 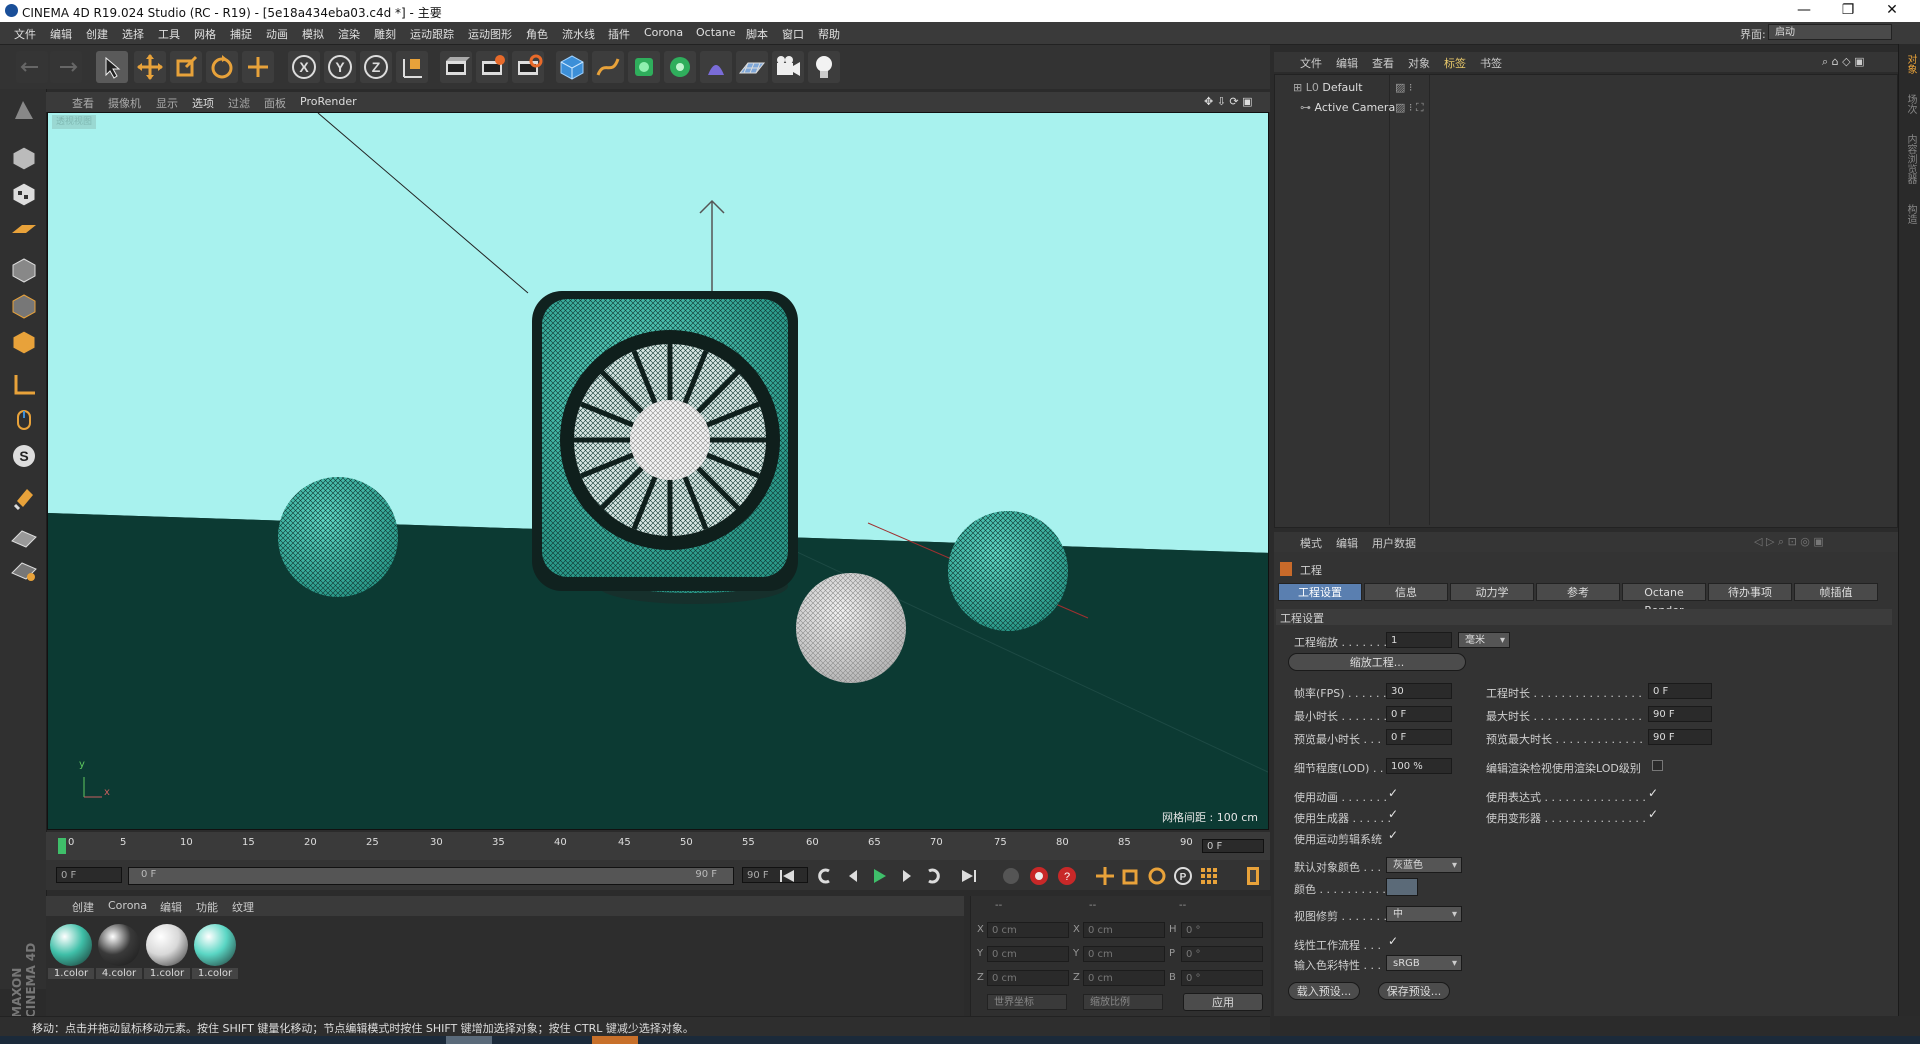 I want to click on tab-reference: 参考, so click(x=1578, y=592).